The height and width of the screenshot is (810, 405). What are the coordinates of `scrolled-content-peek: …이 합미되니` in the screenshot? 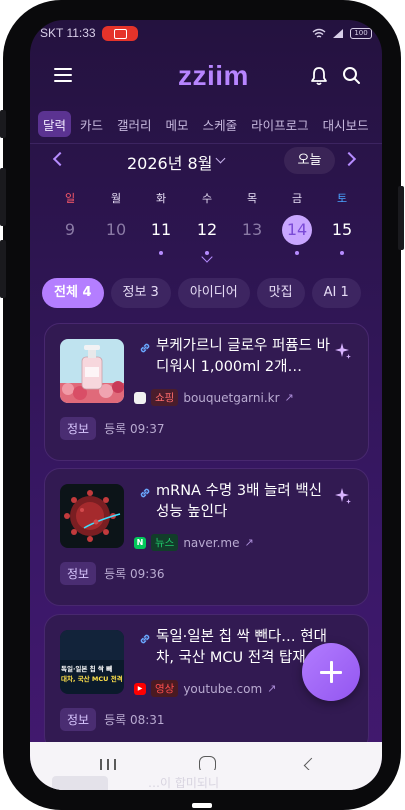 It's located at (206, 780).